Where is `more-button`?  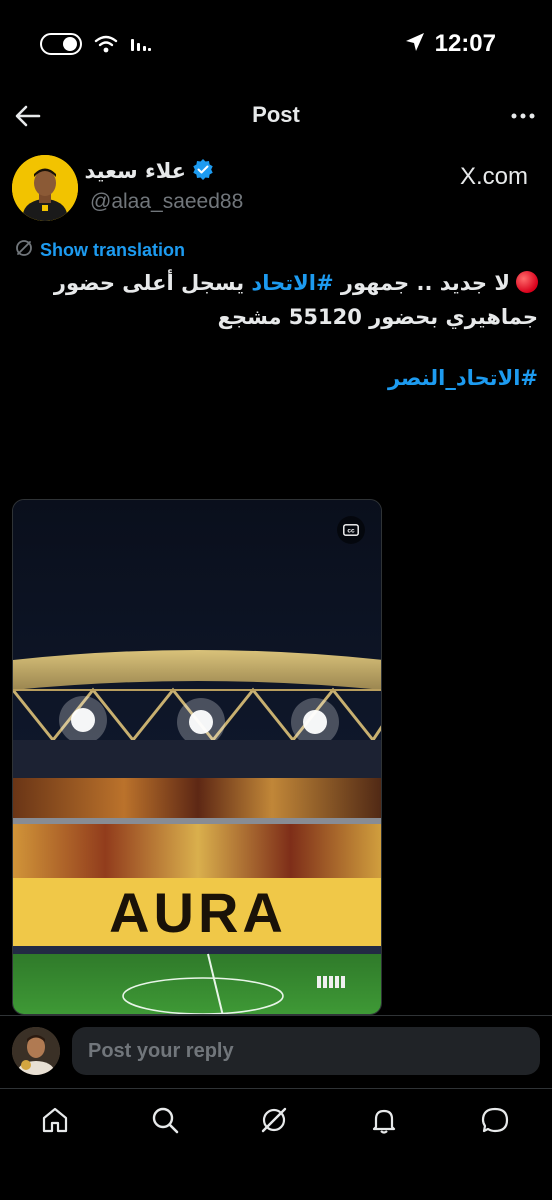 more-button is located at coordinates (523, 116).